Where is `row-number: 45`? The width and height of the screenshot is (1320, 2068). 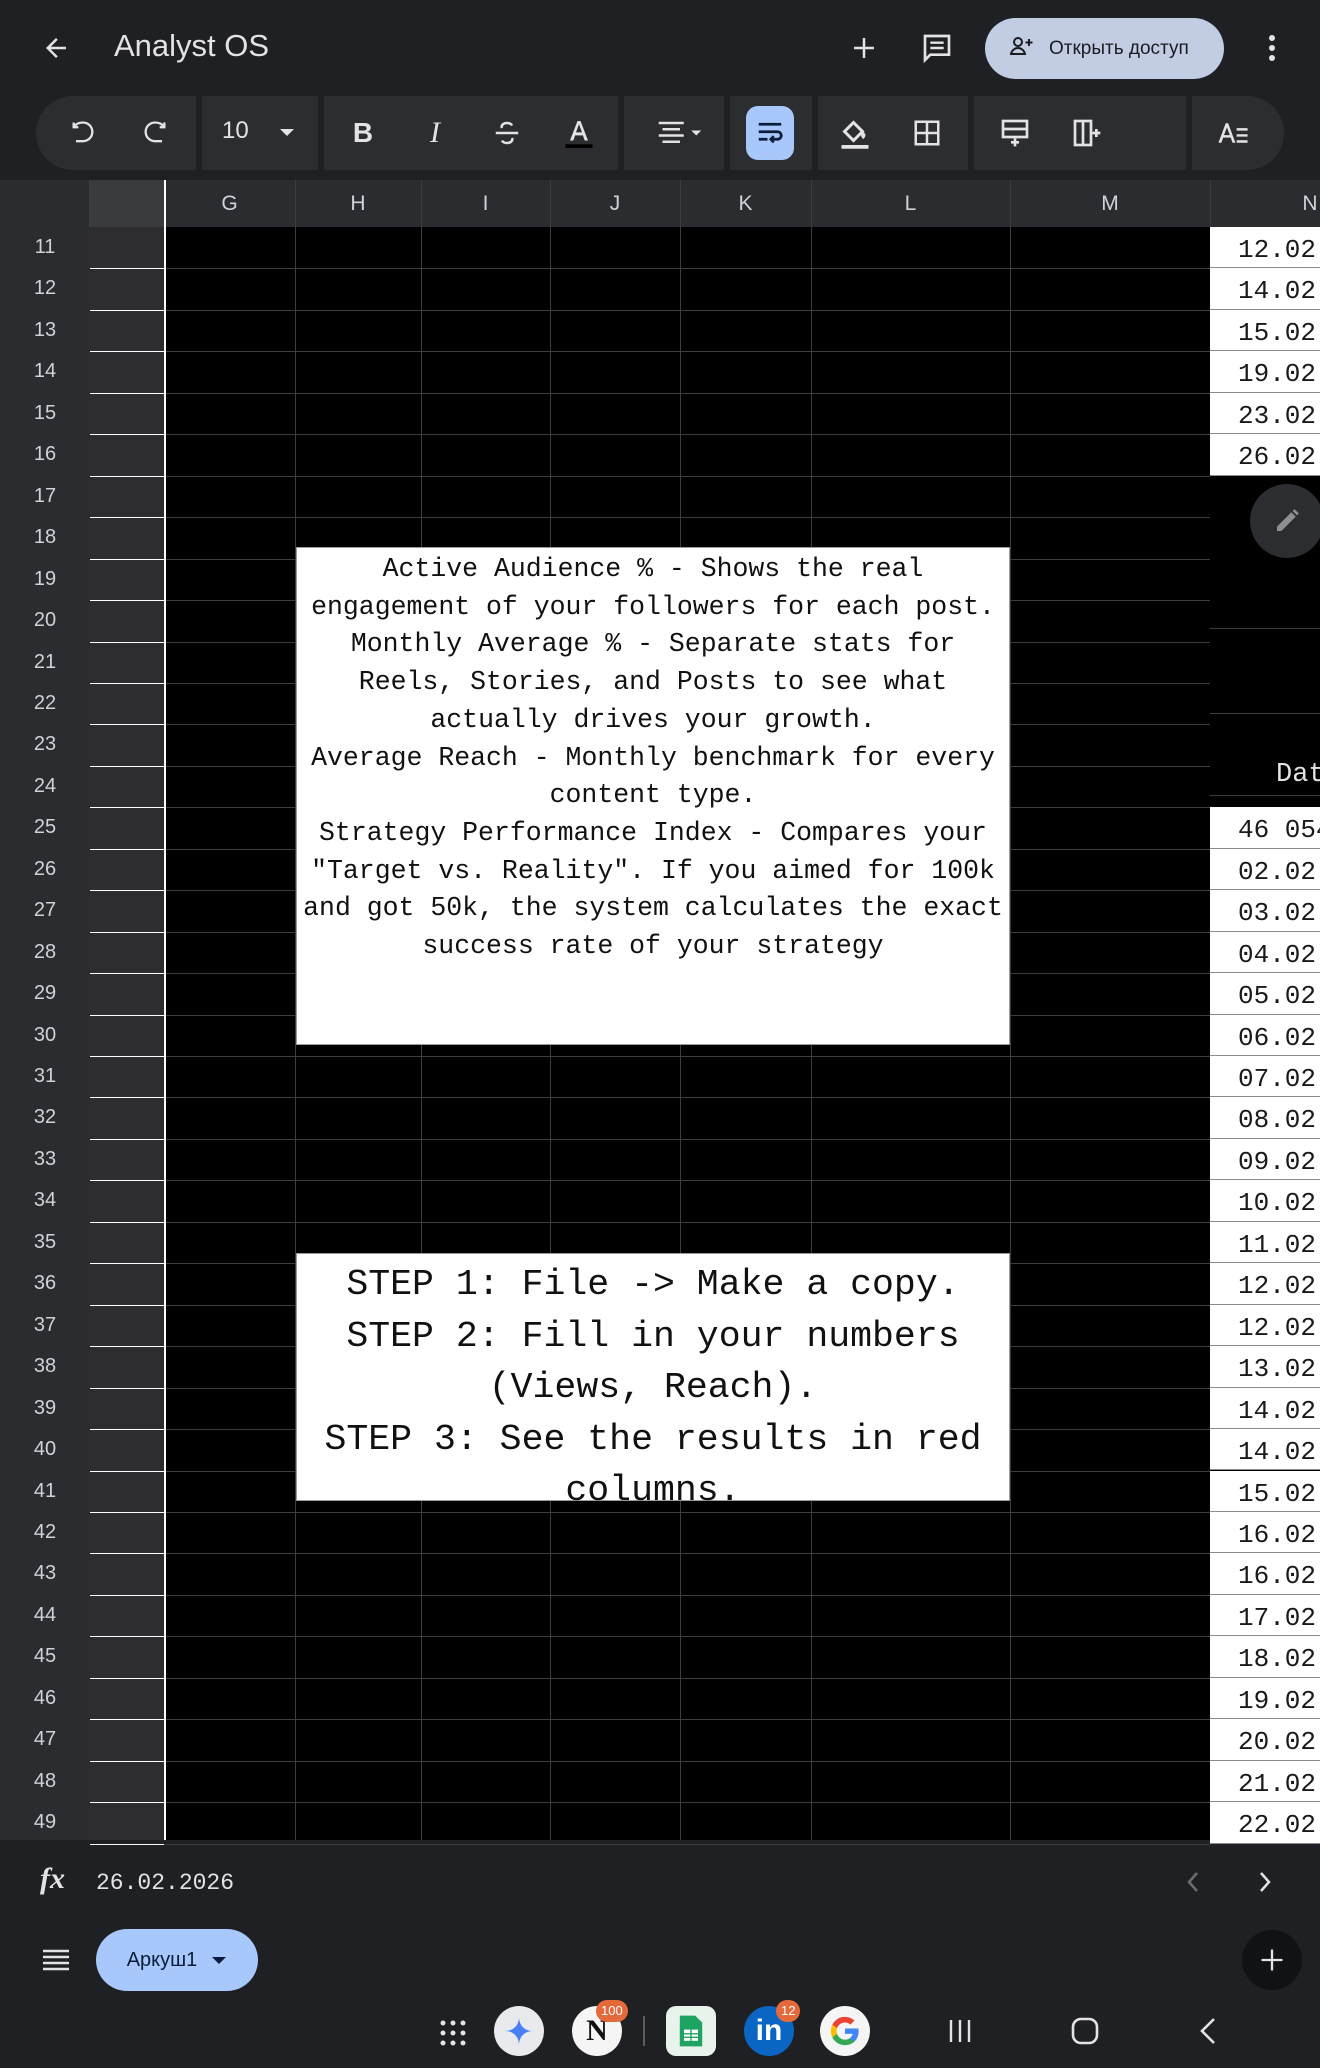 row-number: 45 is located at coordinates (45, 1656).